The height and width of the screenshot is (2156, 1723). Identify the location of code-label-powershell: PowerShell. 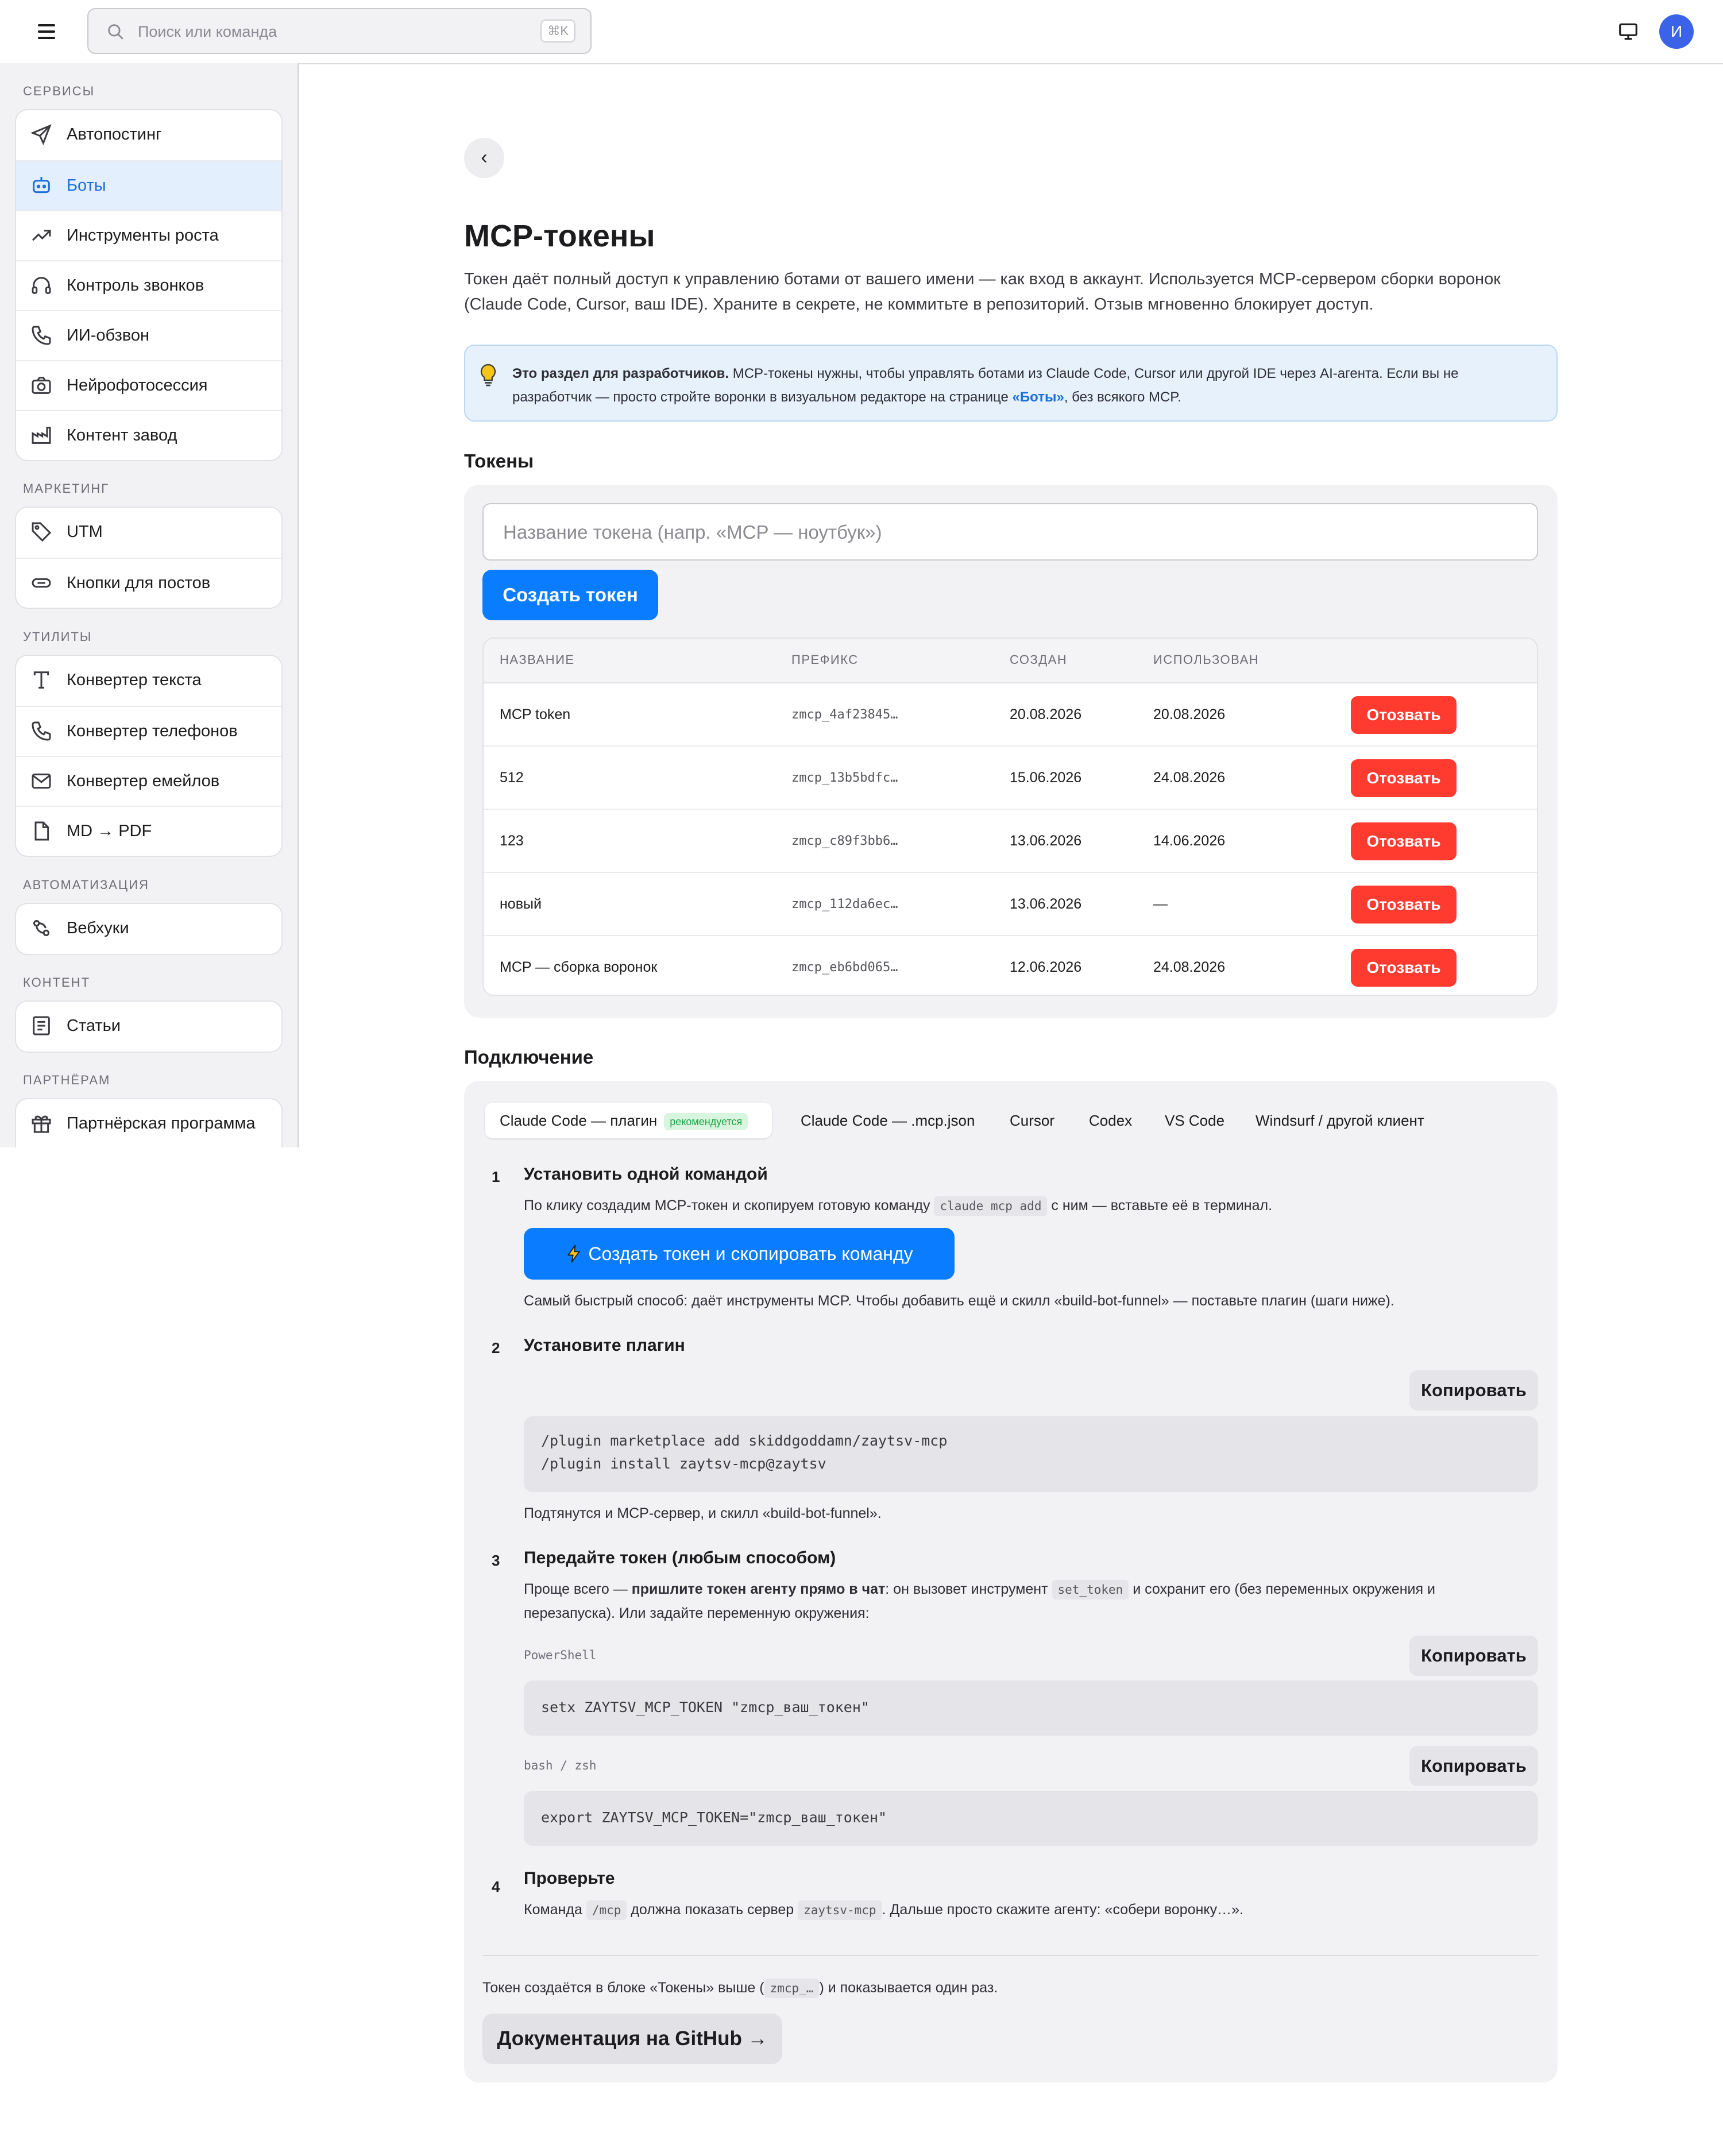
(561, 1655).